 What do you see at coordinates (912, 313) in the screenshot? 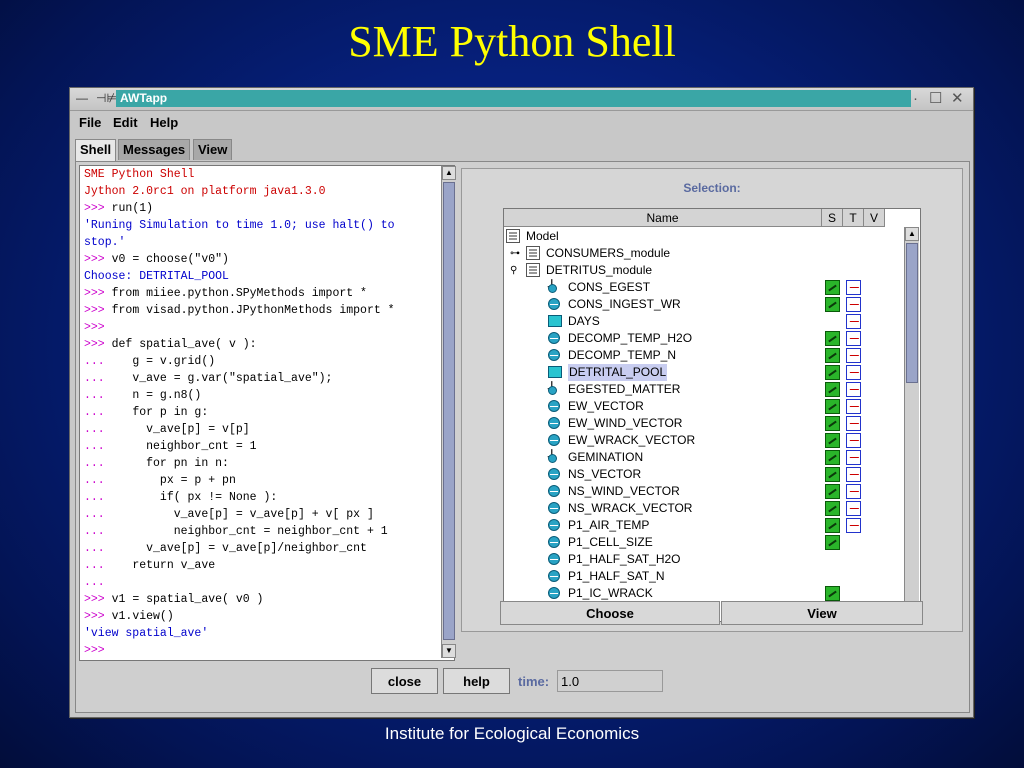
I see `tree-scroll-thumb` at bounding box center [912, 313].